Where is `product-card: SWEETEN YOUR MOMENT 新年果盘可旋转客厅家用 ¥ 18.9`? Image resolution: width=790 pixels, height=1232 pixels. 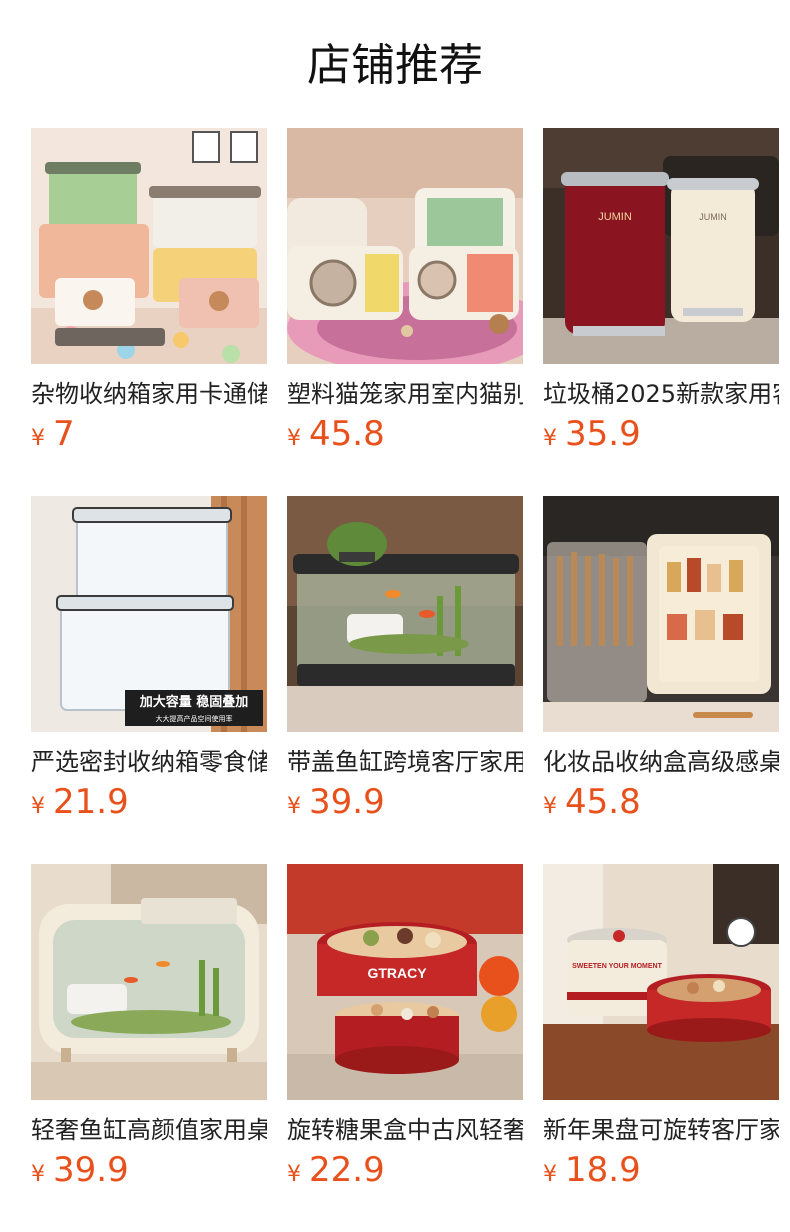
product-card: SWEETEN YOUR MOMENT 新年果盘可旋转客厅家用 ¥ 18.9 is located at coordinates (661, 1027).